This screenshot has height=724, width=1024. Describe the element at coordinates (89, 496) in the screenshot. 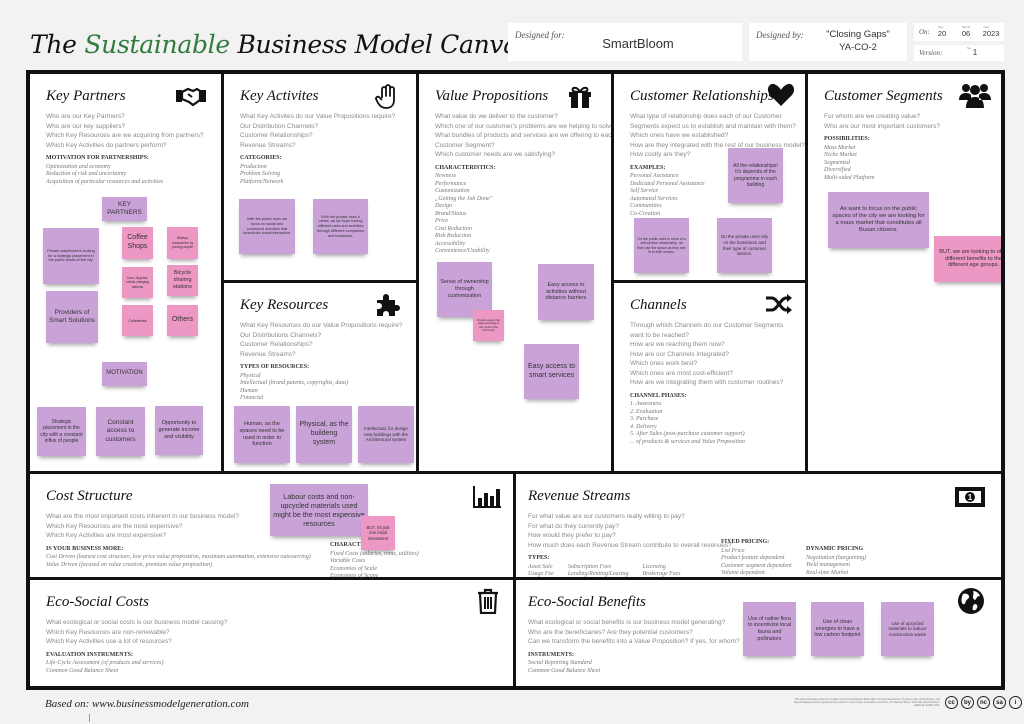

I see `cost-structure-title: Cost Structure` at that location.